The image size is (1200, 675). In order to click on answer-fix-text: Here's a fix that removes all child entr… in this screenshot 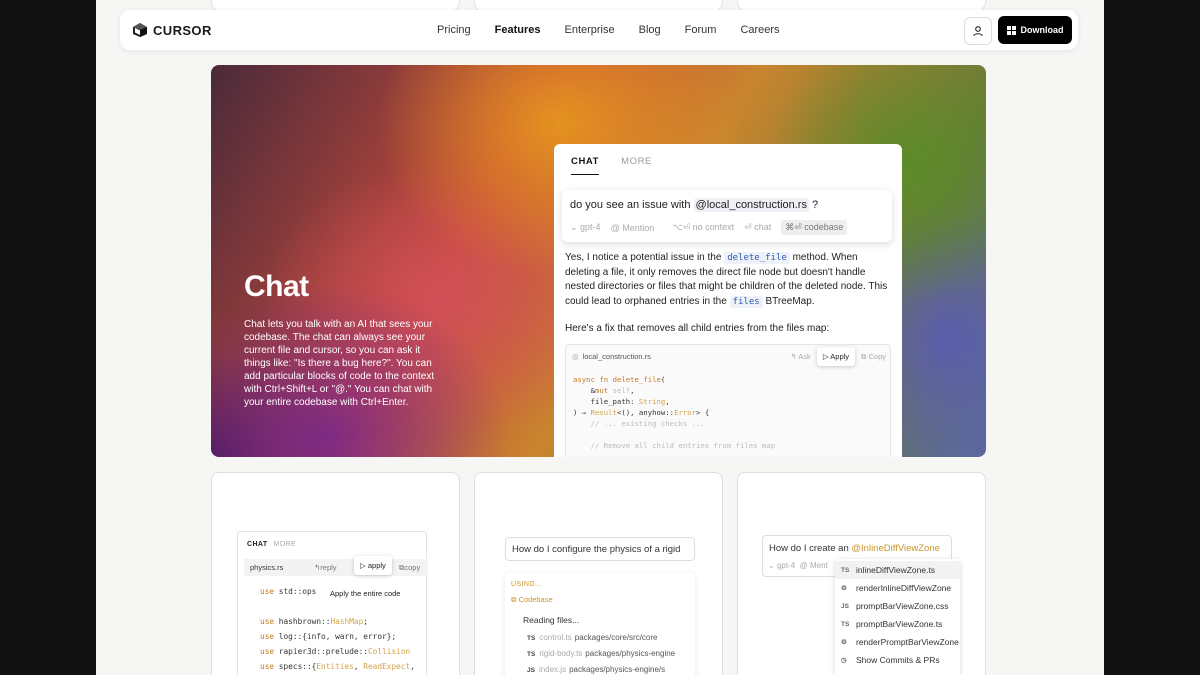, I will do `click(697, 328)`.